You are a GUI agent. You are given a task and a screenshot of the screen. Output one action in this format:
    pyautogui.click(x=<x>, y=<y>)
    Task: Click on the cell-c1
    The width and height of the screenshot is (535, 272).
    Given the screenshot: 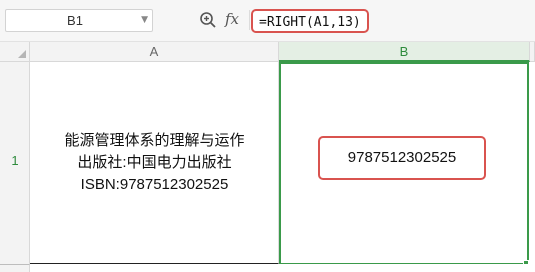 What is the action you would take?
    pyautogui.click(x=532, y=167)
    